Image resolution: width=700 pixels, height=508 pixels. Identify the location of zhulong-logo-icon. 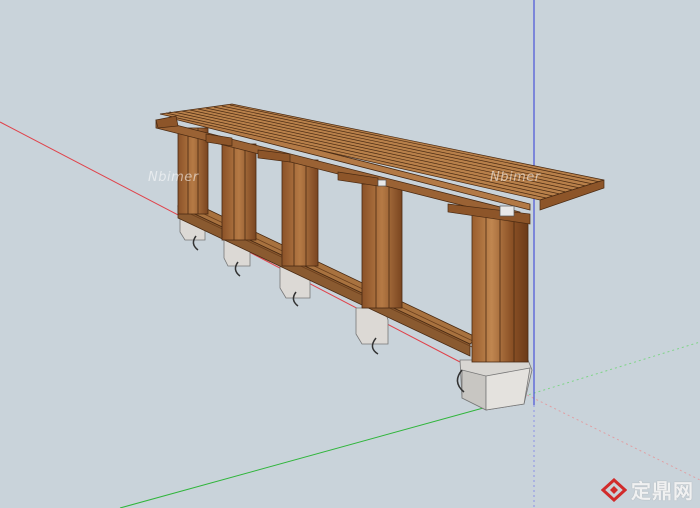
(614, 489).